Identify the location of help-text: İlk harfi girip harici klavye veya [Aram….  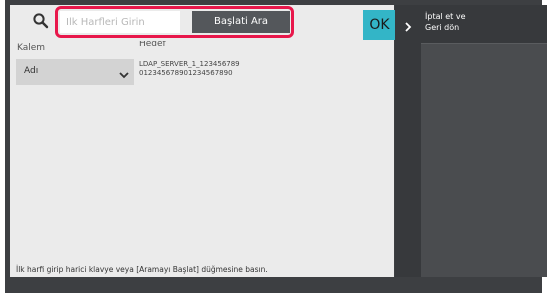
(142, 269).